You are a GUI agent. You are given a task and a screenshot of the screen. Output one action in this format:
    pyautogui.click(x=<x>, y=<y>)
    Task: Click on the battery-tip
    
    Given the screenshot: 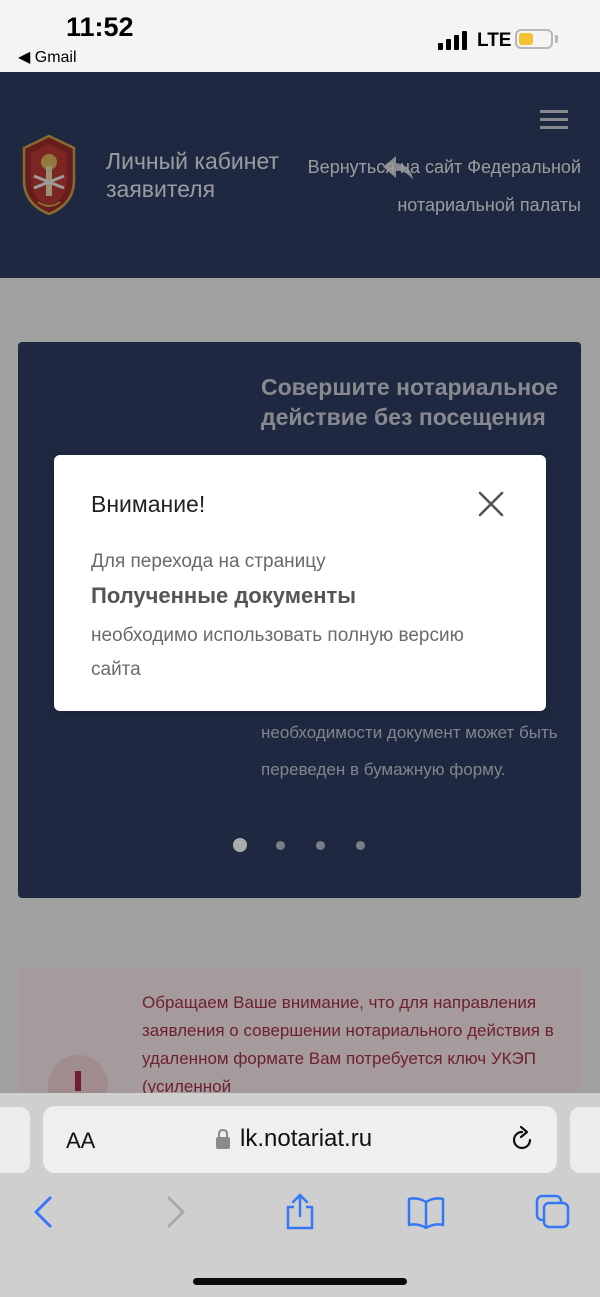 What is the action you would take?
    pyautogui.click(x=556, y=39)
    